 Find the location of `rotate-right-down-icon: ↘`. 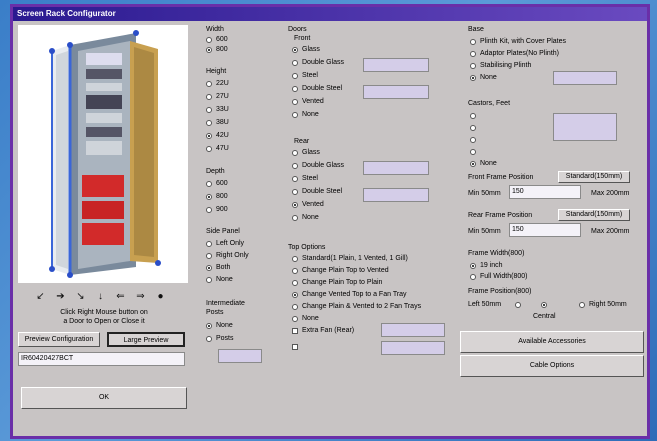

rotate-right-down-icon: ↘ is located at coordinates (80, 296).